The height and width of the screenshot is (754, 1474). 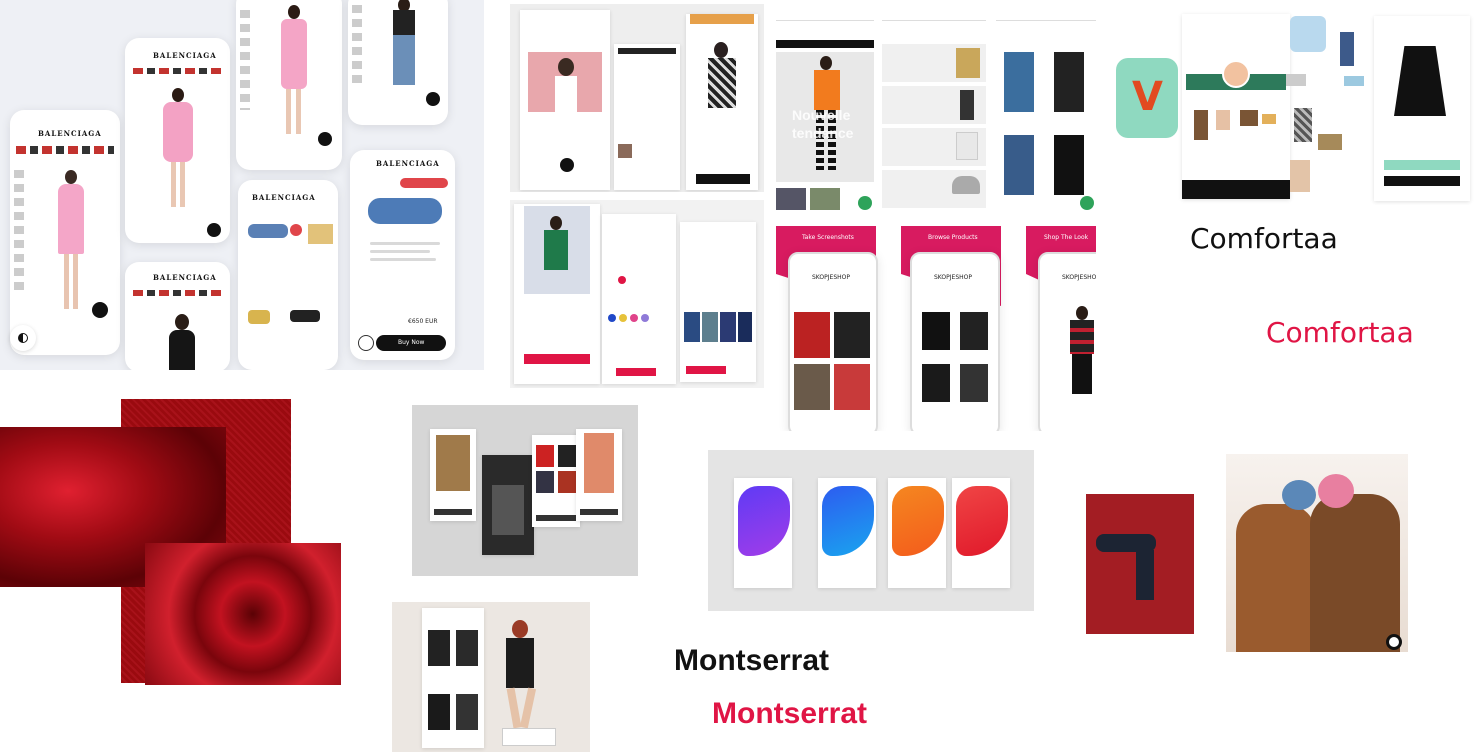 I want to click on header-shop-the-look: Shop The Look, so click(x=1066, y=237).